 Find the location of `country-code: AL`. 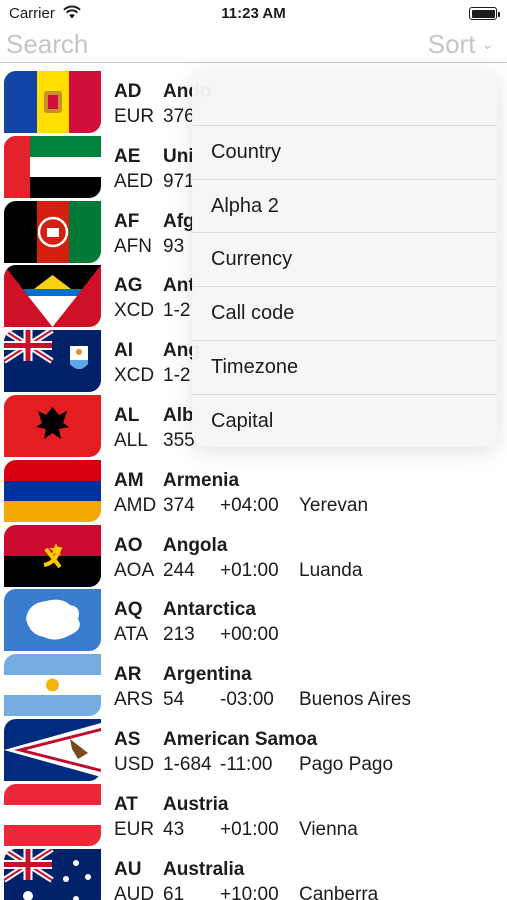

country-code: AL is located at coordinates (127, 415).